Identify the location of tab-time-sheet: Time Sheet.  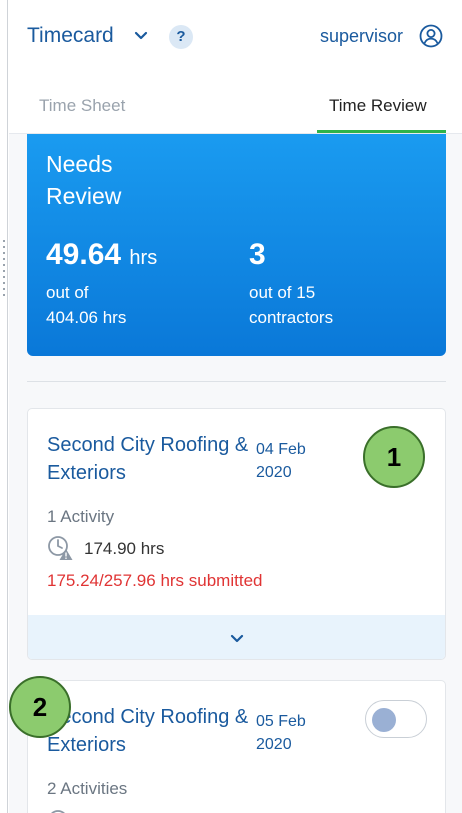
(82, 106).